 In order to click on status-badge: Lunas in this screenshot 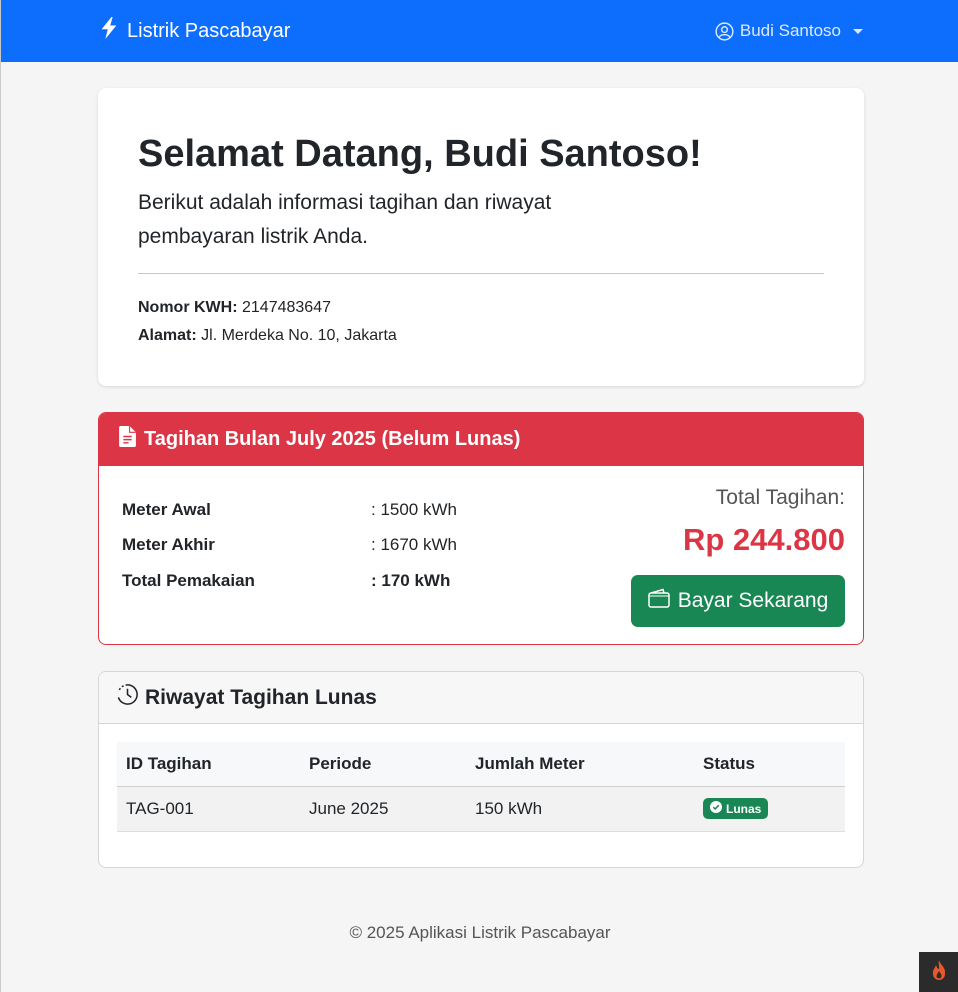, I will do `click(736, 808)`.